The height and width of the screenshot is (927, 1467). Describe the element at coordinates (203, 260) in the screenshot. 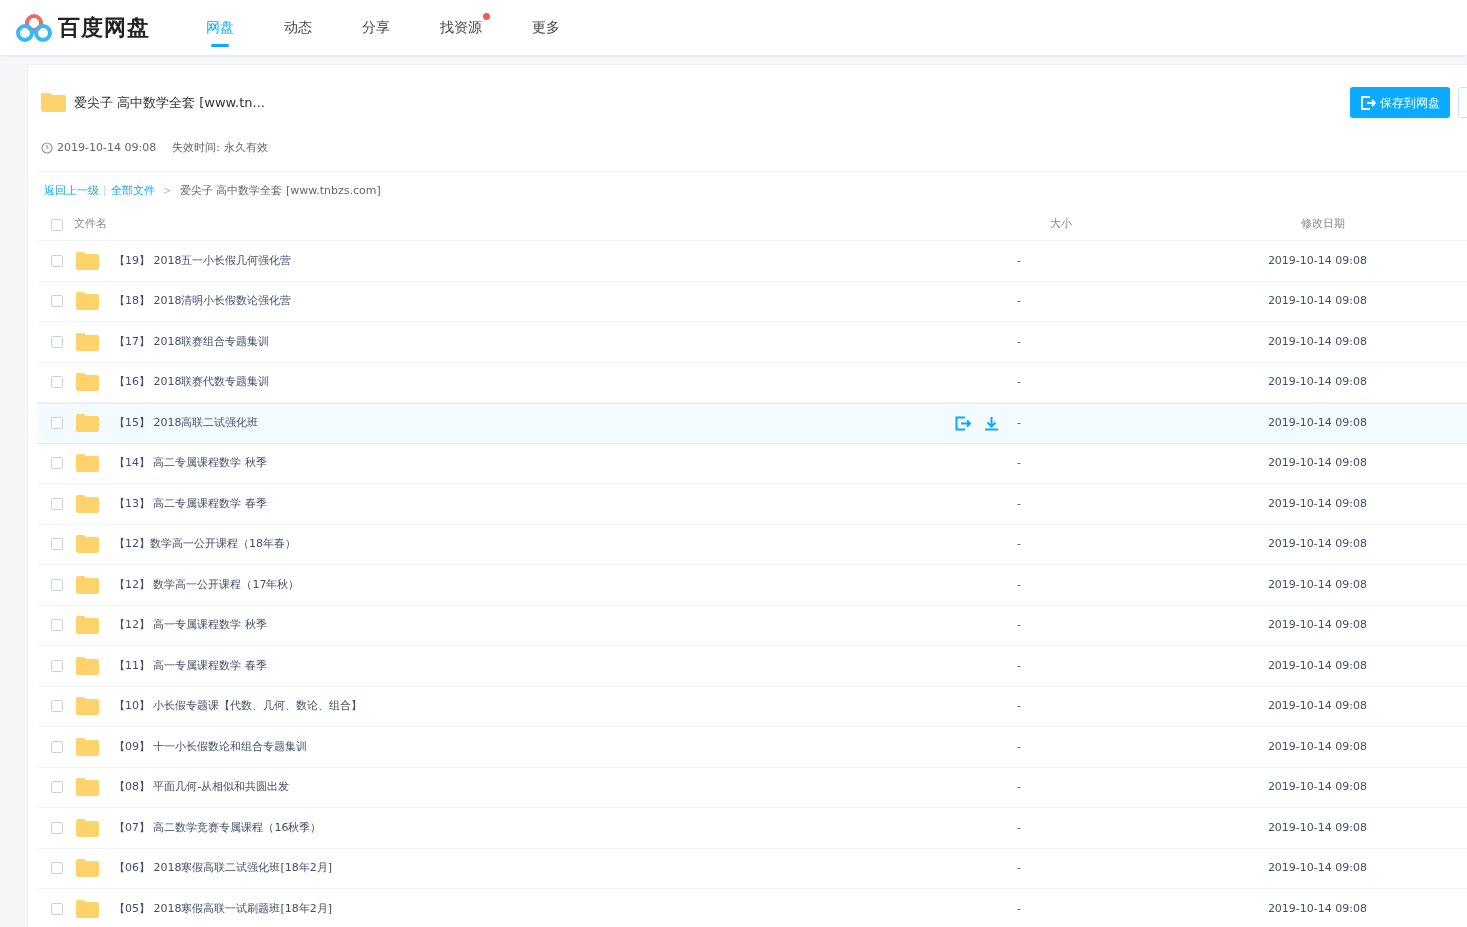

I see `folder-name-link: 【19】 2018五一小长假几何强化营` at that location.